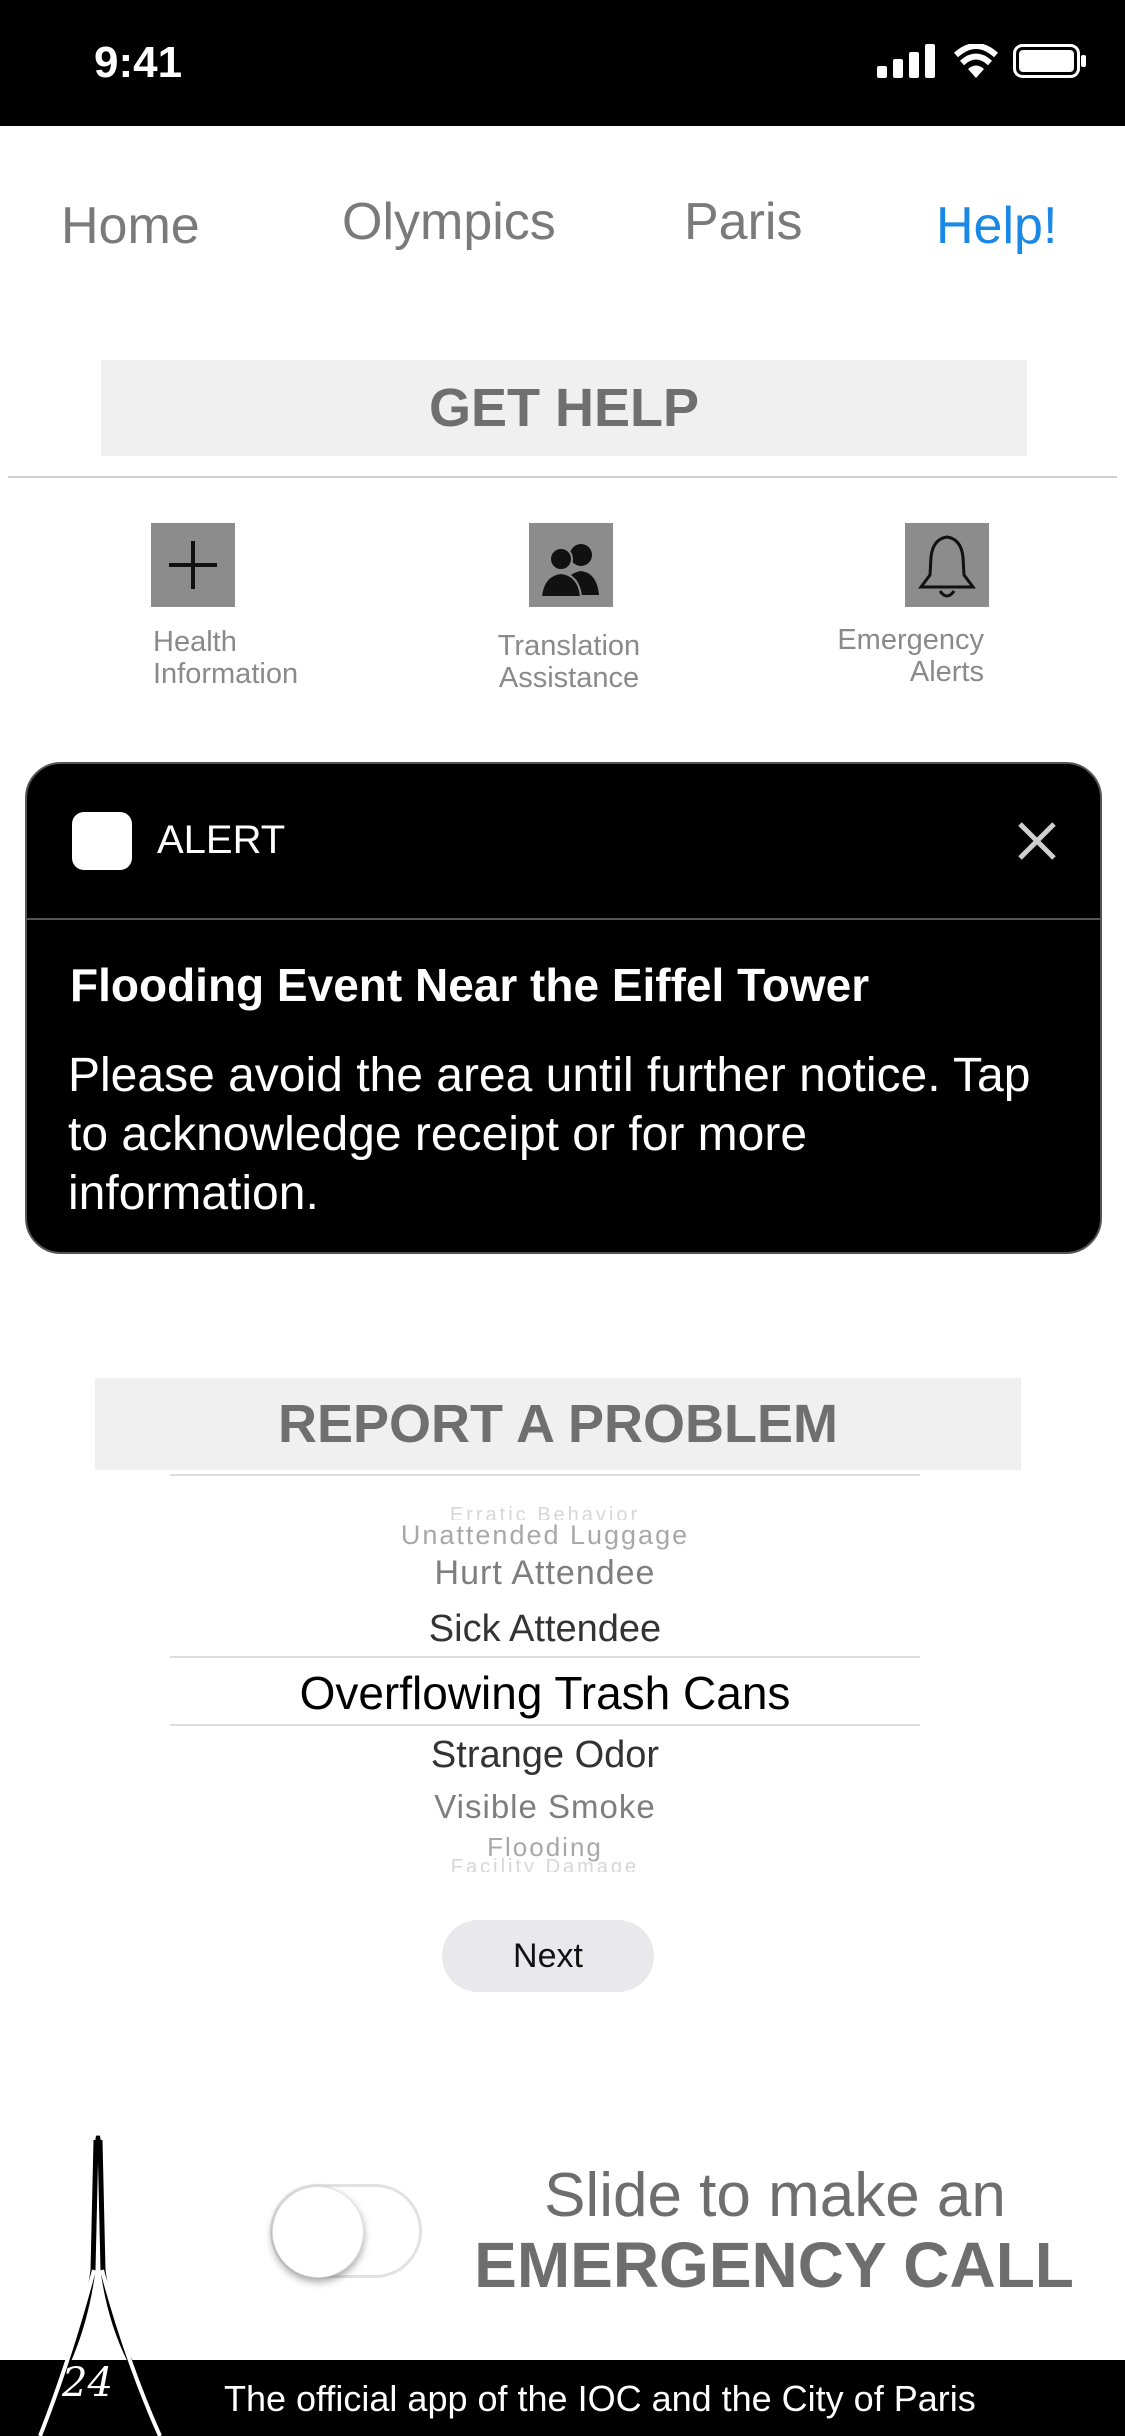 Image resolution: width=1125 pixels, height=2436 pixels. Describe the element at coordinates (1037, 841) in the screenshot. I see `close-icon` at that location.